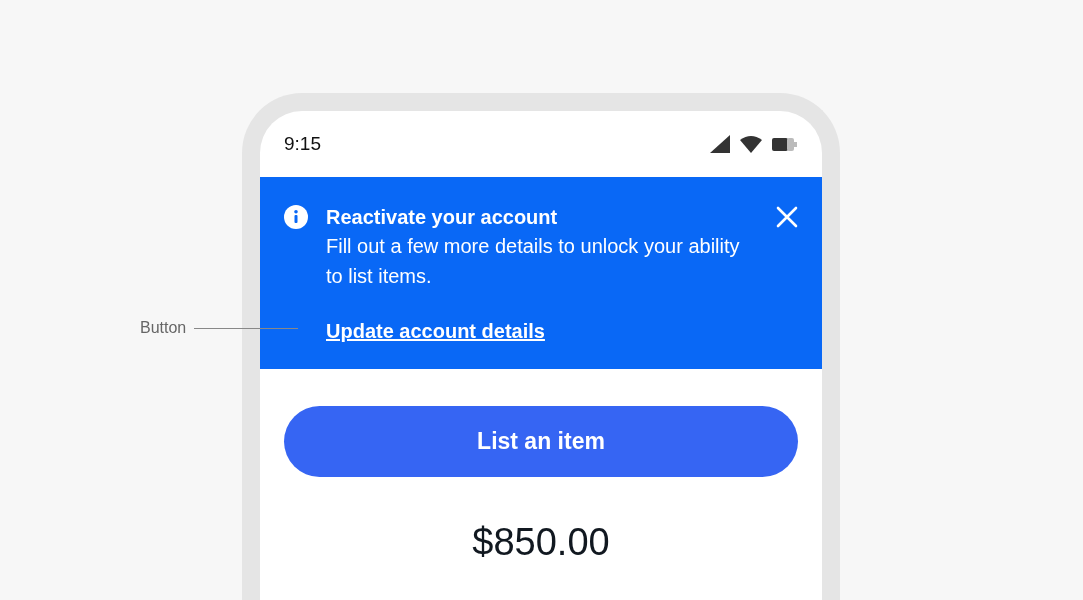 The image size is (1083, 600). What do you see at coordinates (163, 328) in the screenshot?
I see `annotation-label: Button` at bounding box center [163, 328].